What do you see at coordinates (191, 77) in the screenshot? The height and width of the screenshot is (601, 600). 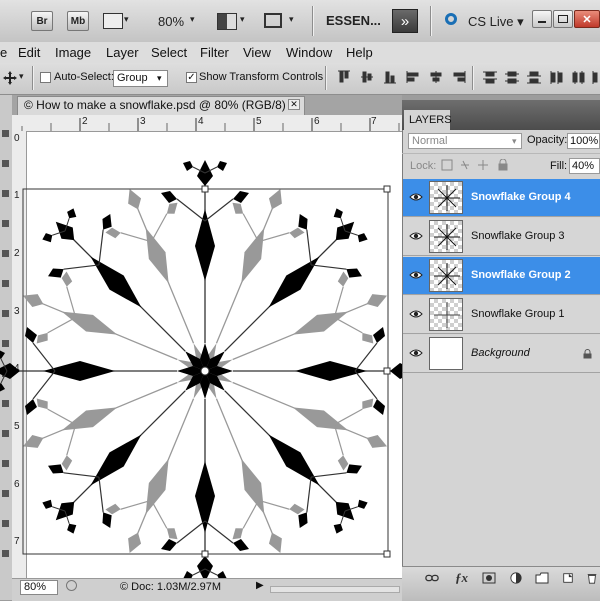 I see `show-transform-checkbox: ✓` at bounding box center [191, 77].